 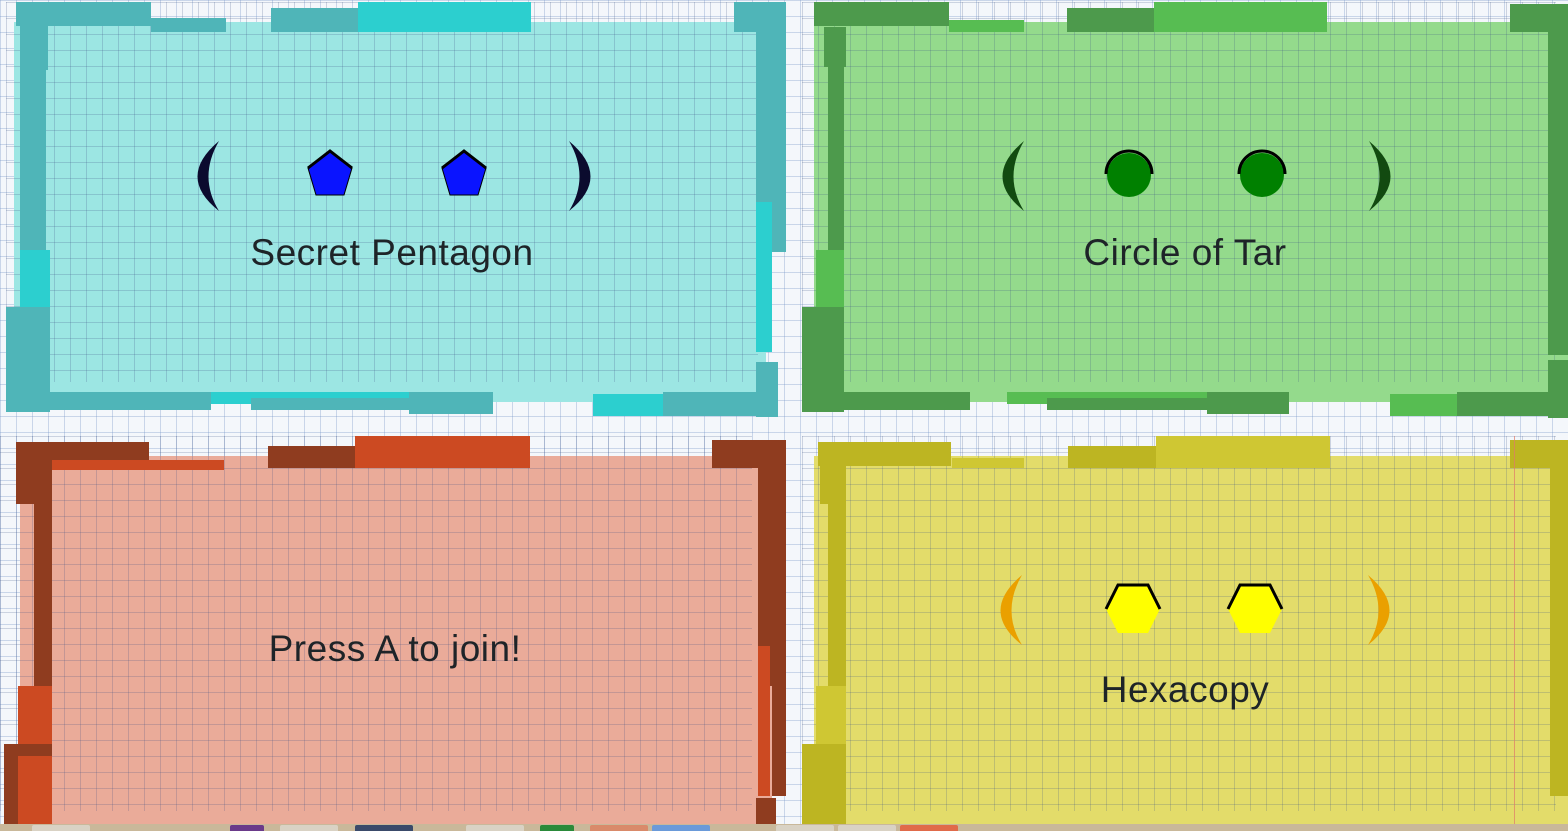 What do you see at coordinates (1185, 252) in the screenshot?
I see `character-name-label: Circle of Tar` at bounding box center [1185, 252].